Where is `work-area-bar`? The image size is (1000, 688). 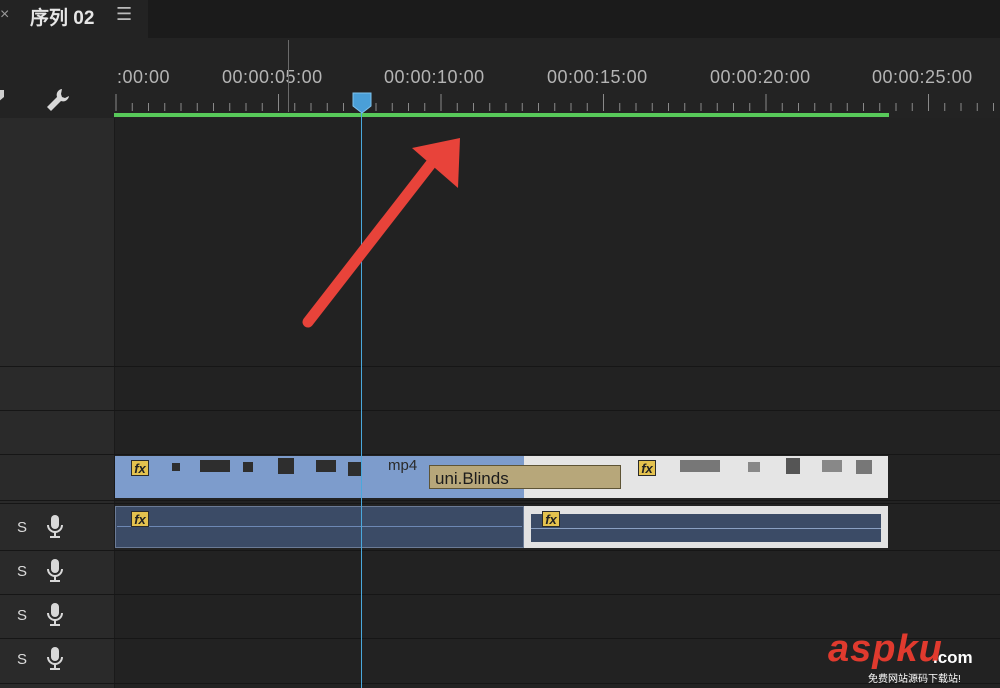
work-area-bar is located at coordinates (501, 115).